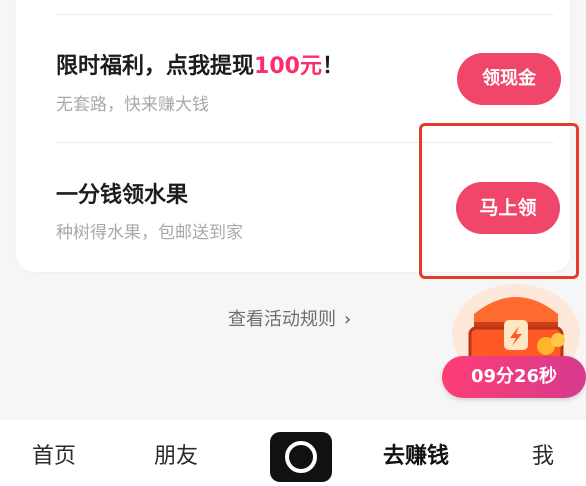  I want to click on tab-me: 我, so click(543, 454).